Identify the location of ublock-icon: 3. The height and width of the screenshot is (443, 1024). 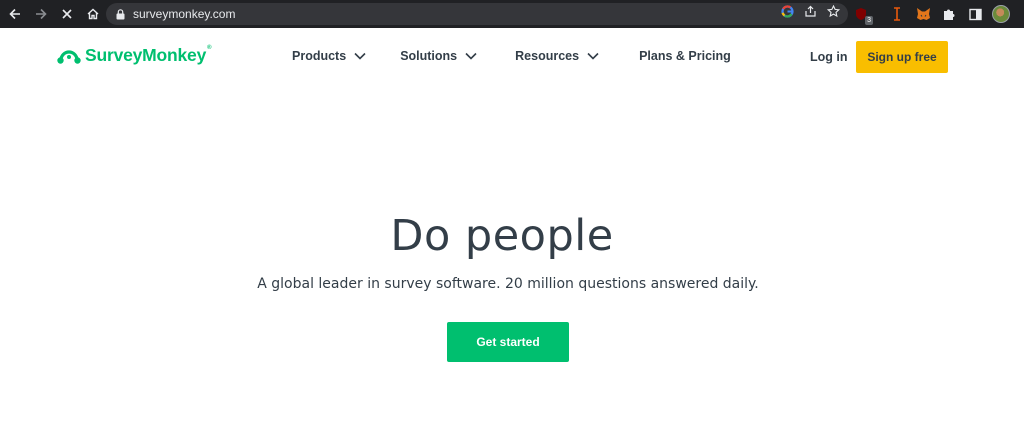
(862, 15).